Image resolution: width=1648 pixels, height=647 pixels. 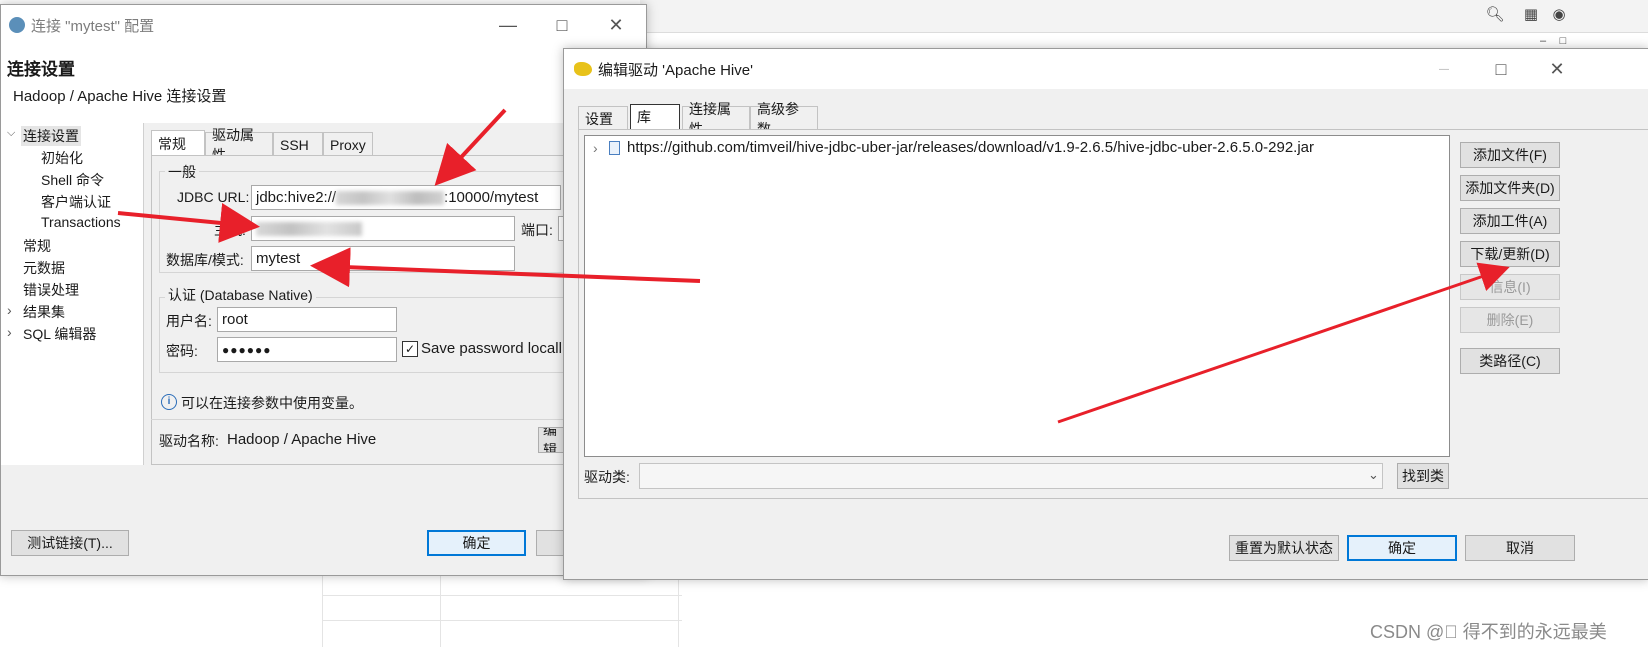 I want to click on tab-general: 常规, so click(x=178, y=143).